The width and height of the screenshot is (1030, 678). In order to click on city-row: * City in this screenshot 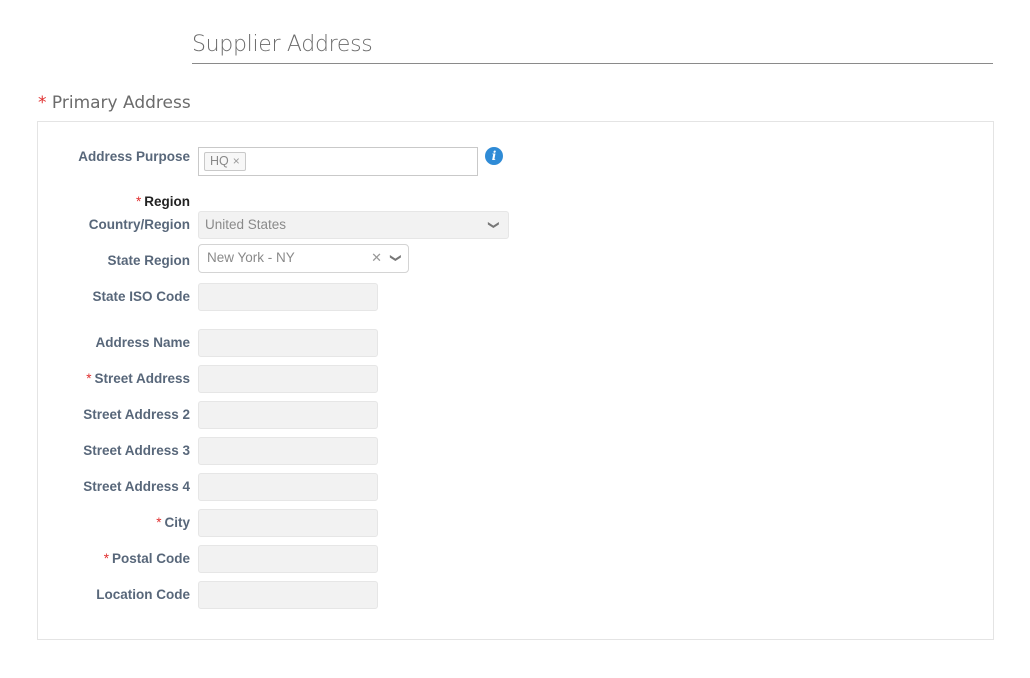, I will do `click(95, 523)`.